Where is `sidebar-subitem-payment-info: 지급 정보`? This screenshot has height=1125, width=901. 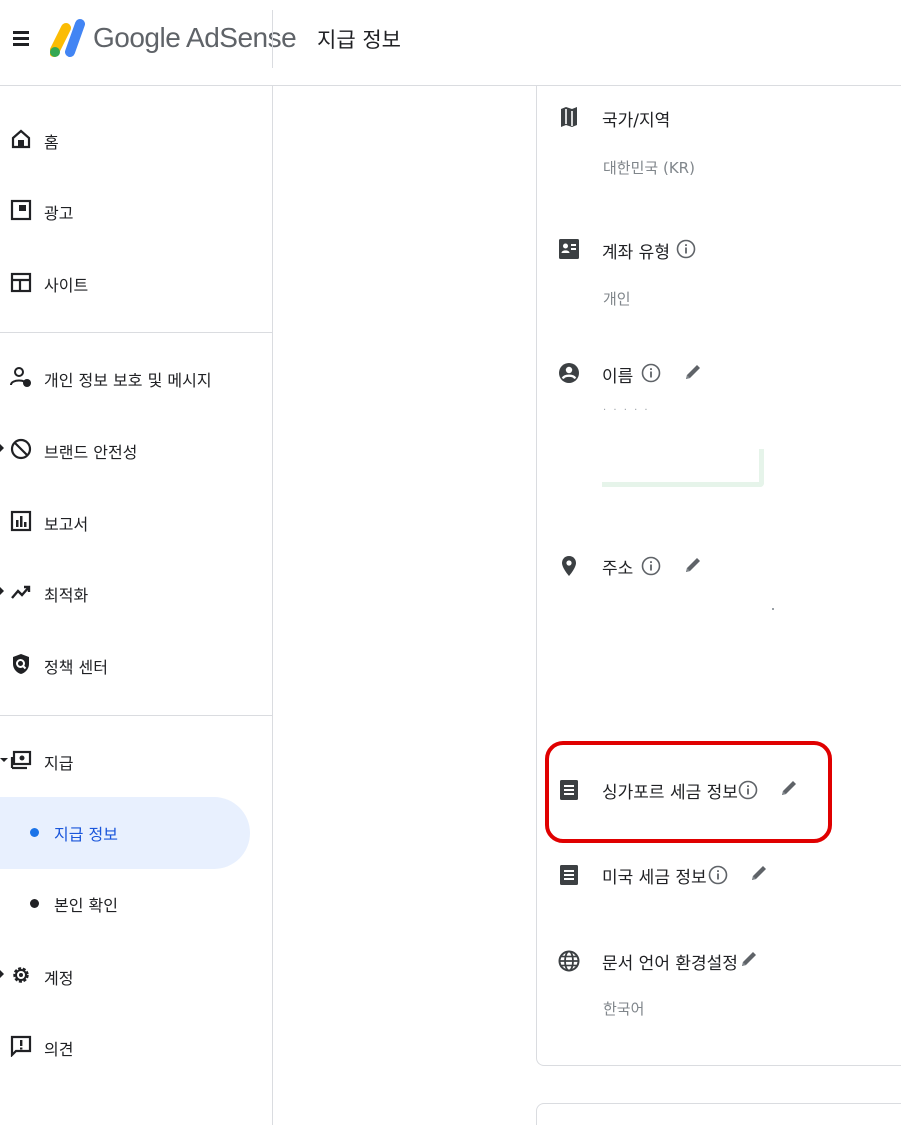 sidebar-subitem-payment-info: 지급 정보 is located at coordinates (125, 833).